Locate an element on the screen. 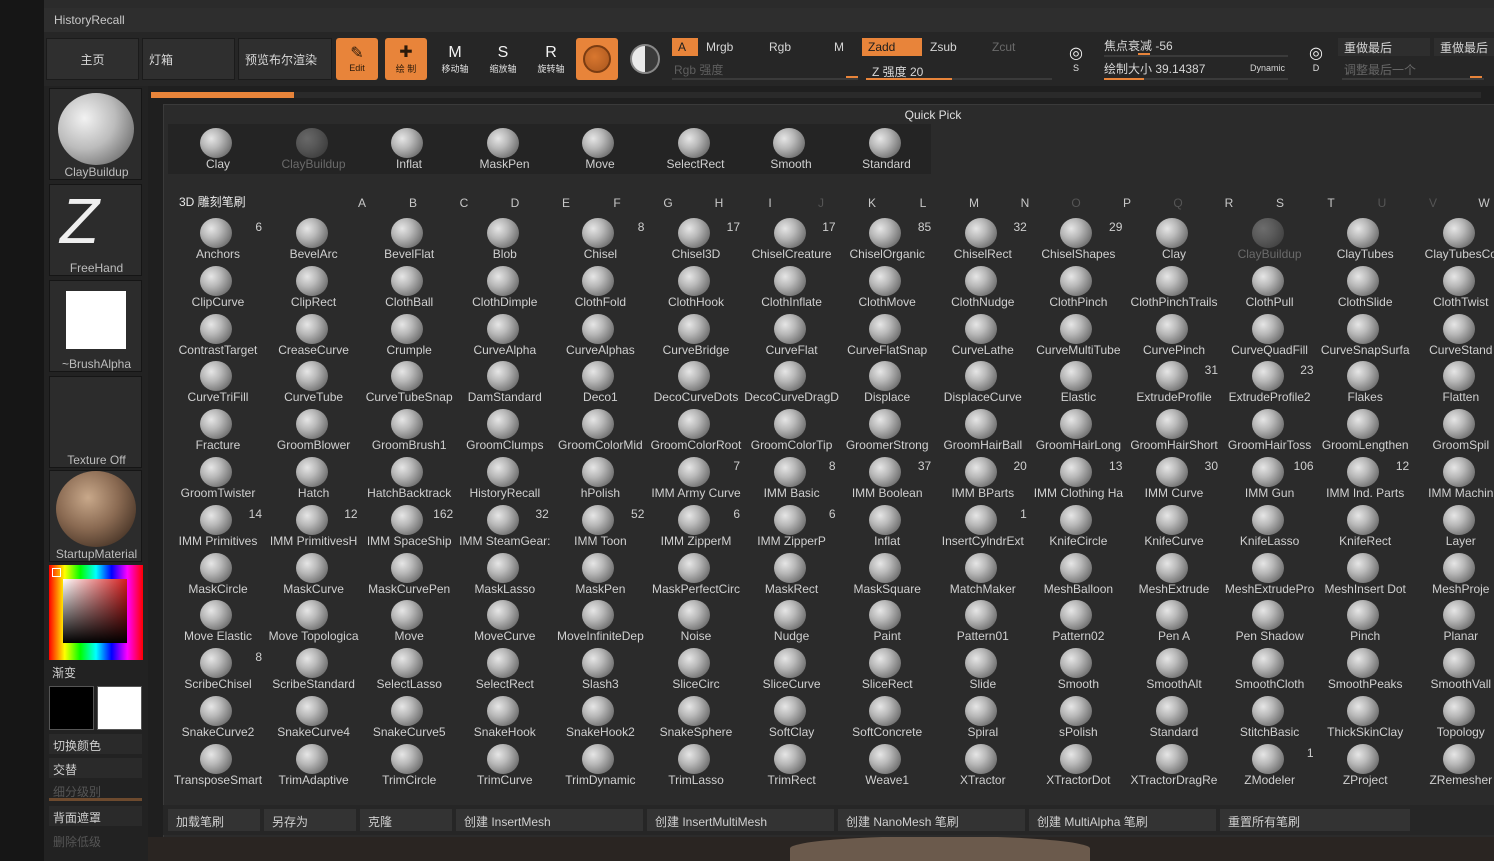 The height and width of the screenshot is (861, 1494). brush-curvepinch: CurvePinch is located at coordinates (1174, 336).